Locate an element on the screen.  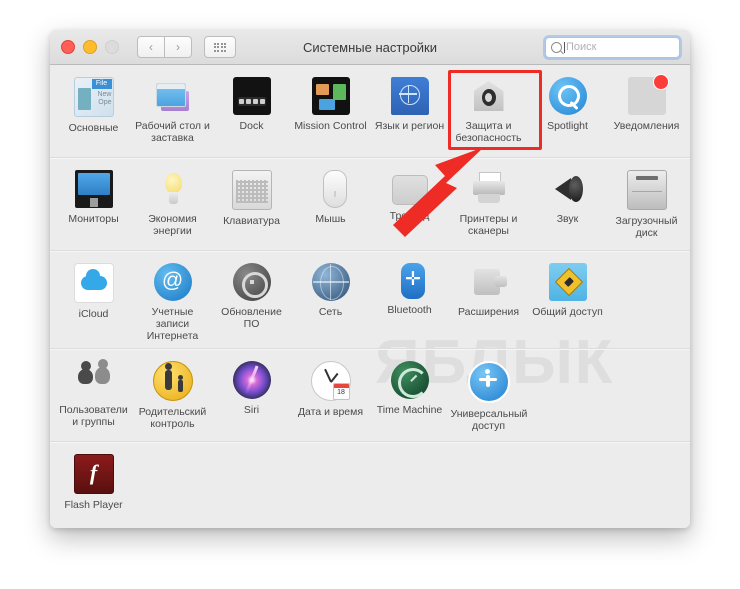
network-icon is located at coordinates (330, 282).